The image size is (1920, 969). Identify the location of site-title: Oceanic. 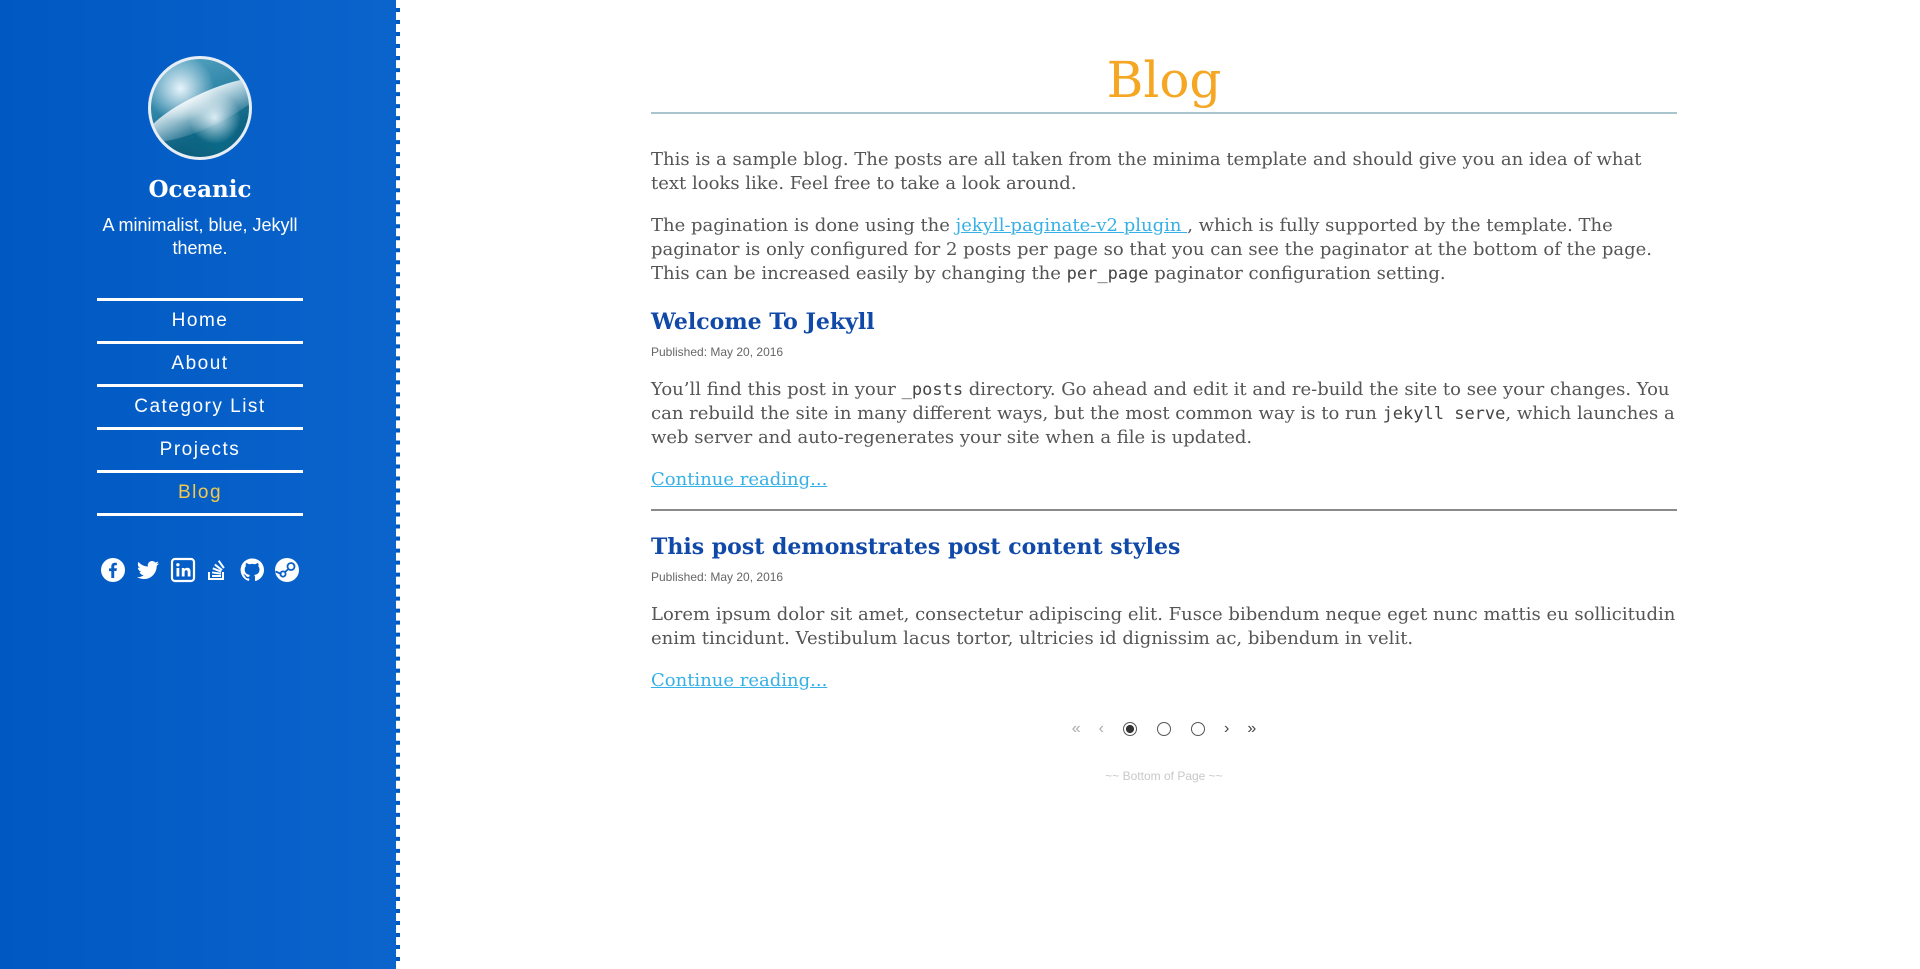
(200, 189).